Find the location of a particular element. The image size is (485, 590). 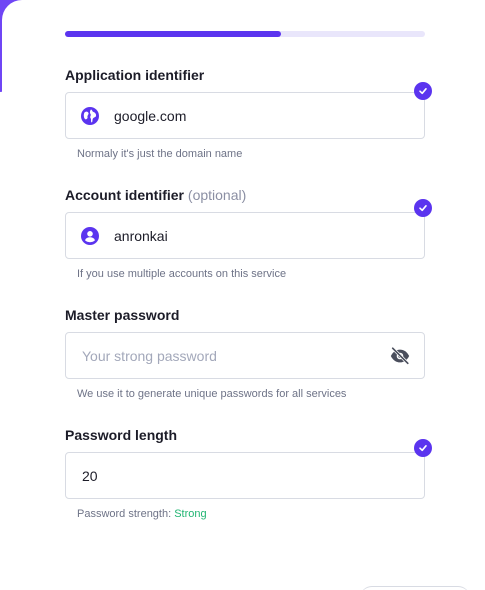

master-password-label: Master password is located at coordinates (122, 315).